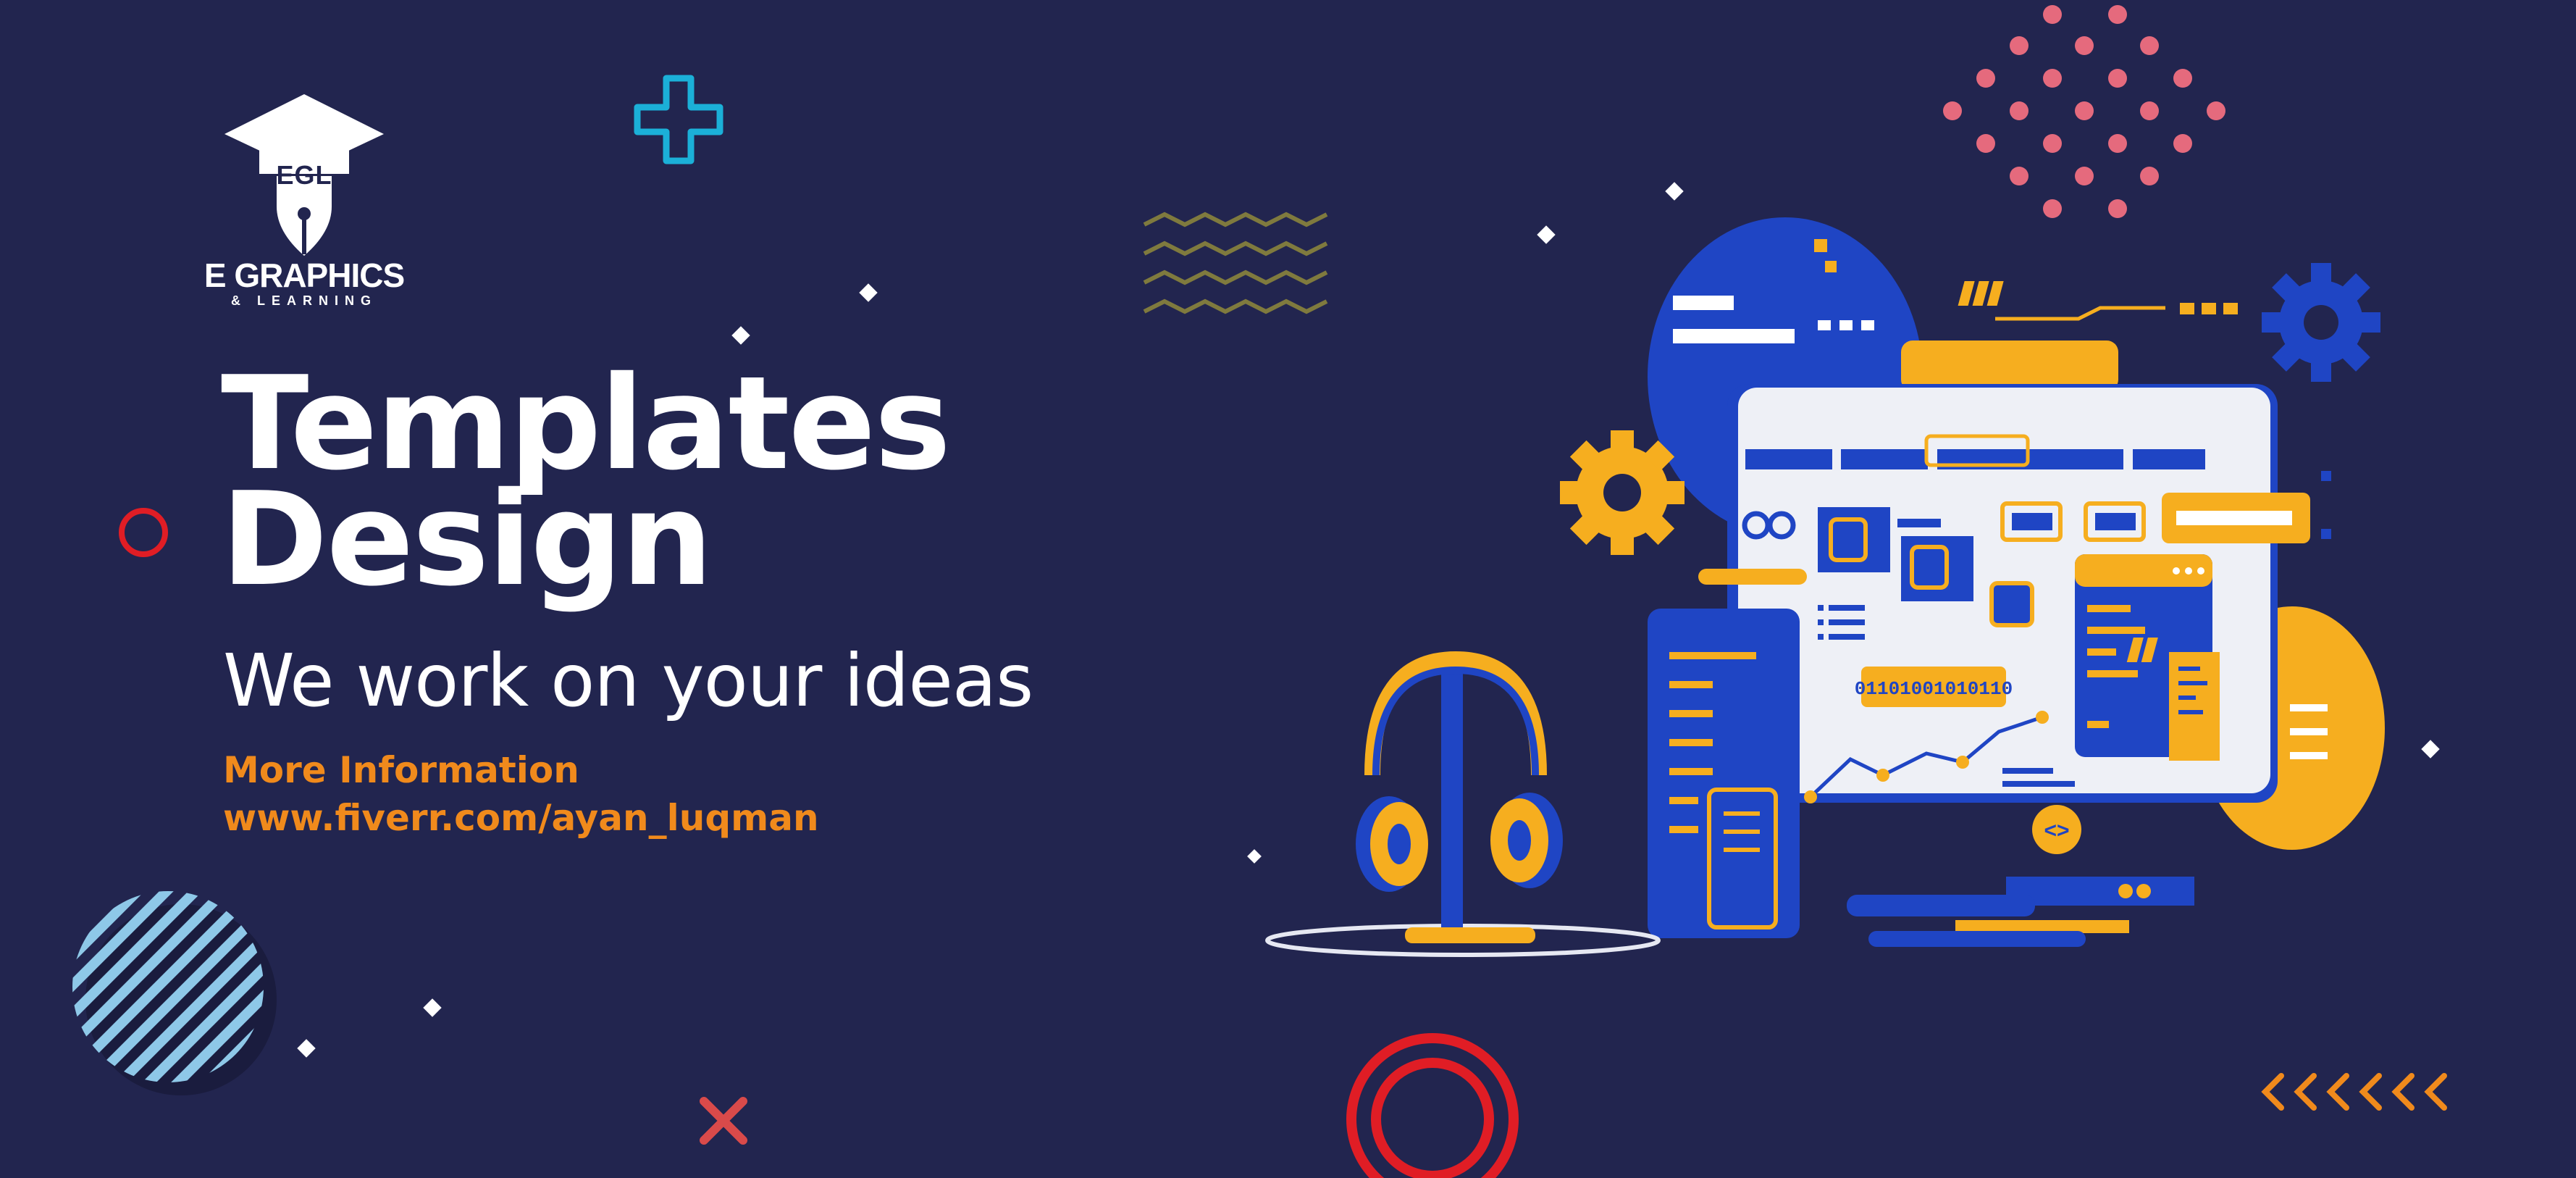  I want to click on brand-logo: EGL E GRAPHICS & LEARNING, so click(304, 199).